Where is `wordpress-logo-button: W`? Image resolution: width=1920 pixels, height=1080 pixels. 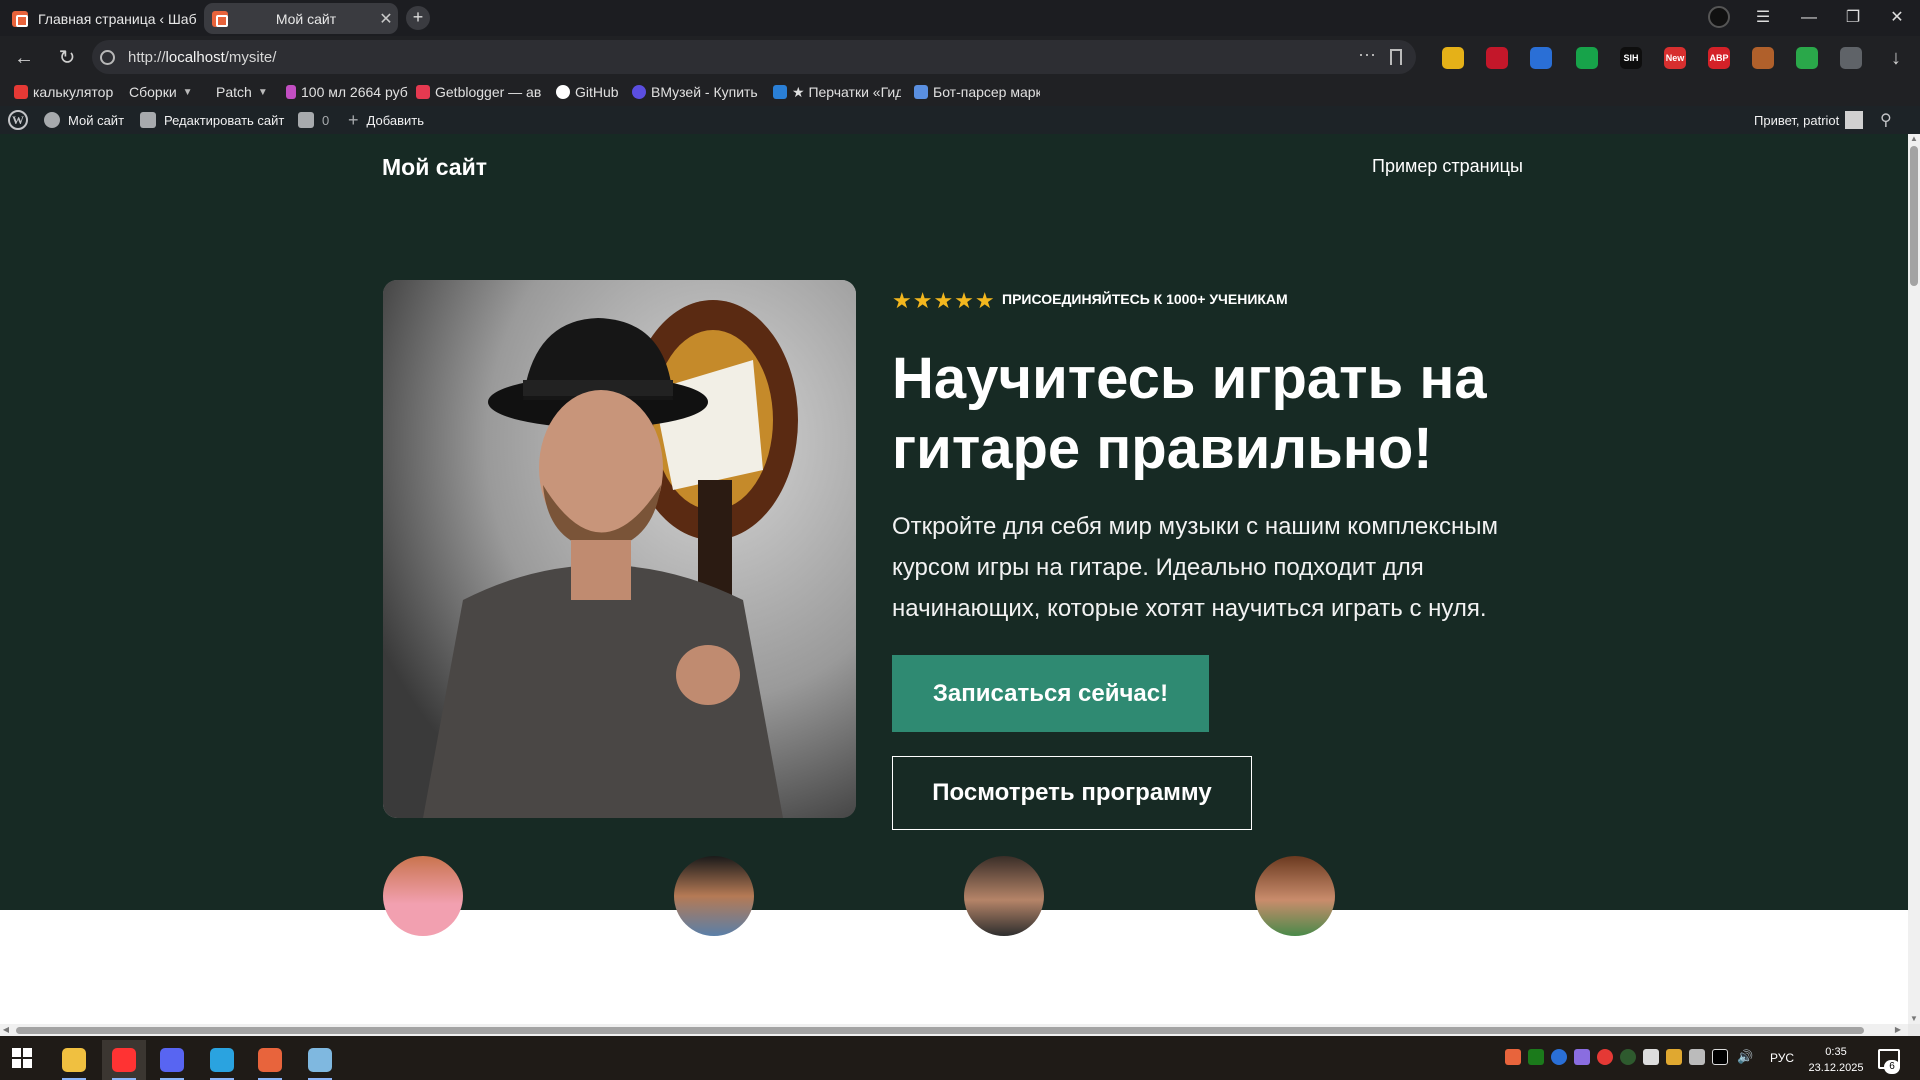
wordpress-logo-button: W is located at coordinates (22, 120).